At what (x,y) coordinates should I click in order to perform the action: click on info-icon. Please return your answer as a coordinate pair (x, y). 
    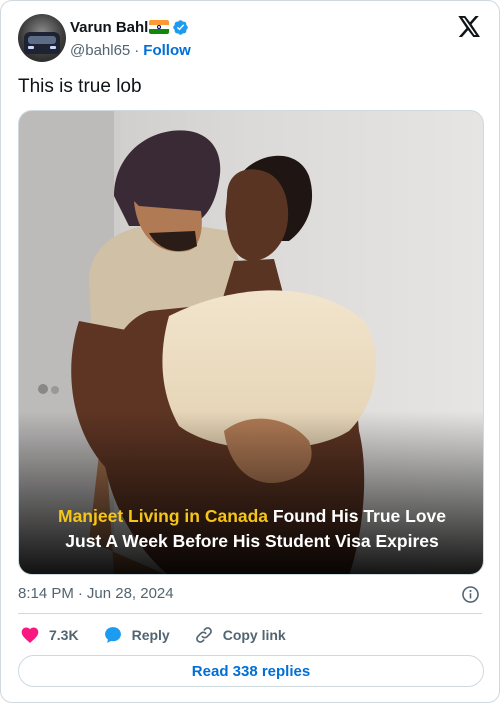
    Looking at the image, I should click on (470, 594).